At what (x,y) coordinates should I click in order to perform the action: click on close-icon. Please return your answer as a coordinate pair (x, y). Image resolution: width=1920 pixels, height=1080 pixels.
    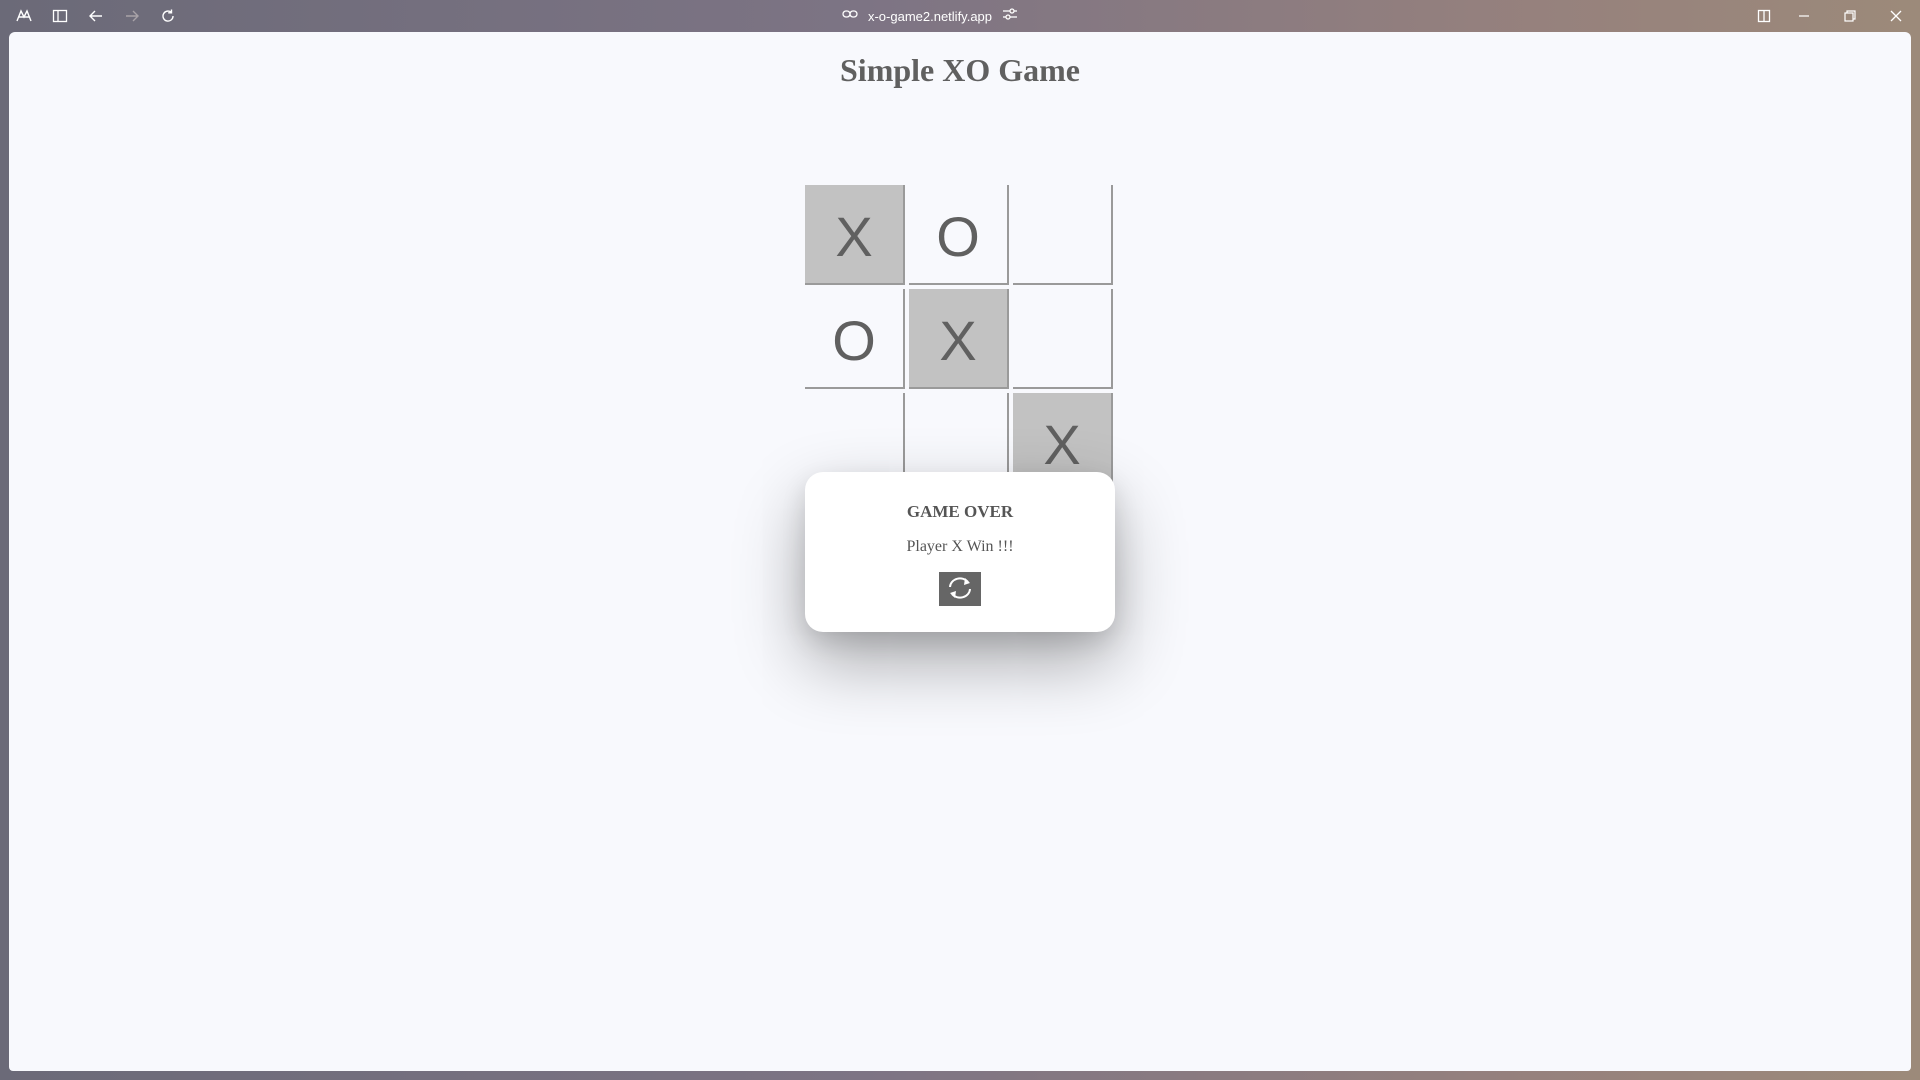
    Looking at the image, I should click on (1896, 16).